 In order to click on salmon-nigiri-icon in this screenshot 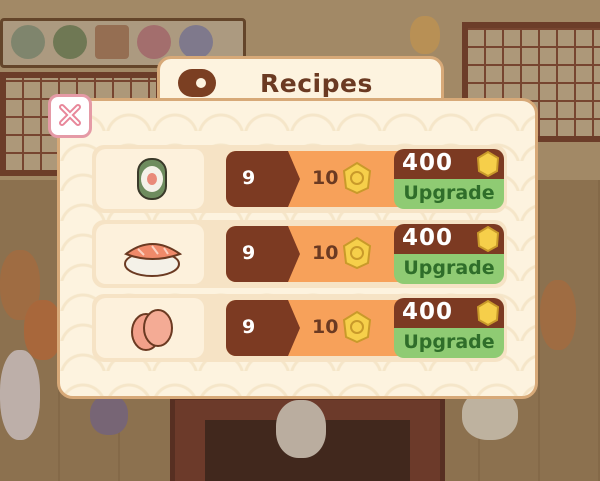, I will do `click(153, 260)`.